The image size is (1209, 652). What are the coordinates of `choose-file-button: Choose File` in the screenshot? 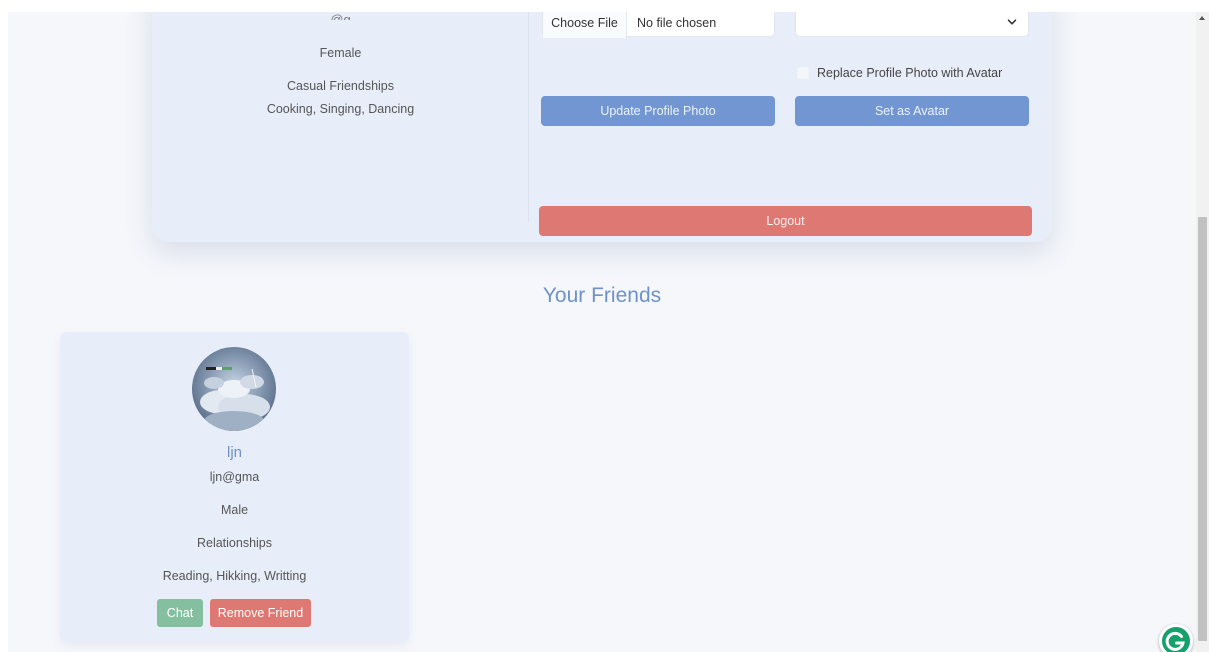 It's located at (585, 25).